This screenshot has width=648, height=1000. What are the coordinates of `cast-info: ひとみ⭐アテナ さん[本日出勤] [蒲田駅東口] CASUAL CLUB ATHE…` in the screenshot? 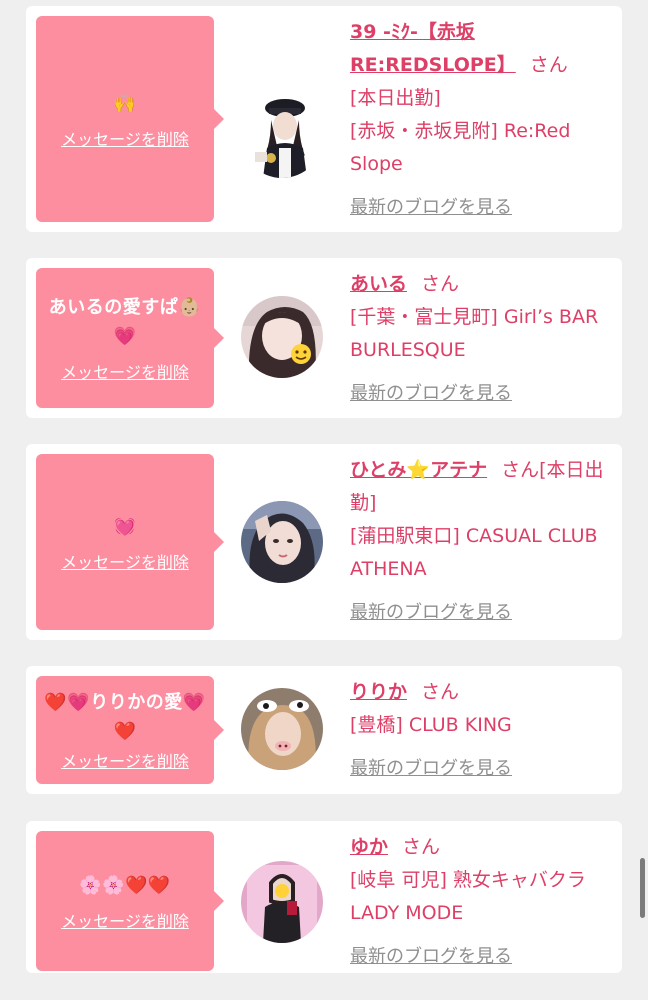 It's located at (485, 541).